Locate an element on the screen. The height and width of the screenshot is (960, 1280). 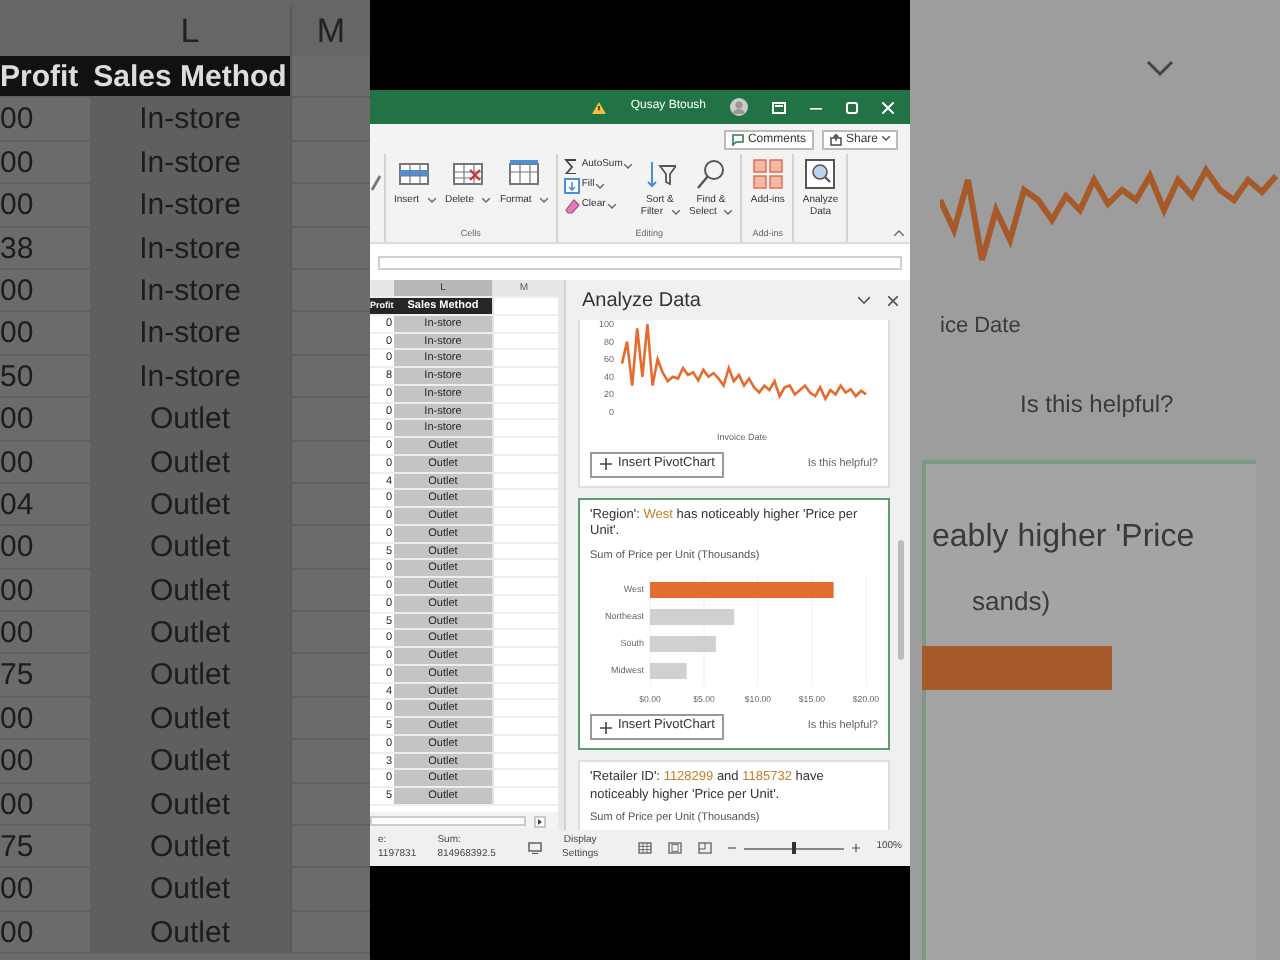
chart-subtitle: sands) is located at coordinates (1011, 602).